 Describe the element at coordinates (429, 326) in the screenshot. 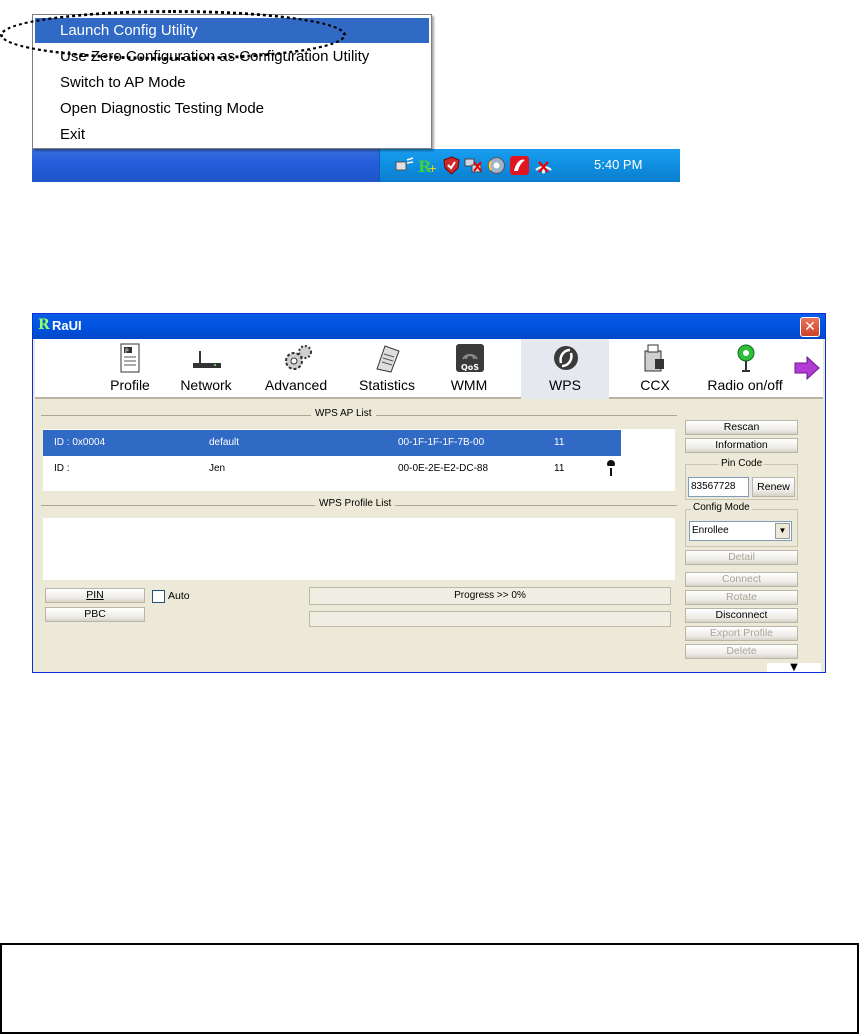

I see `title-bar: R RaUI ✕` at that location.